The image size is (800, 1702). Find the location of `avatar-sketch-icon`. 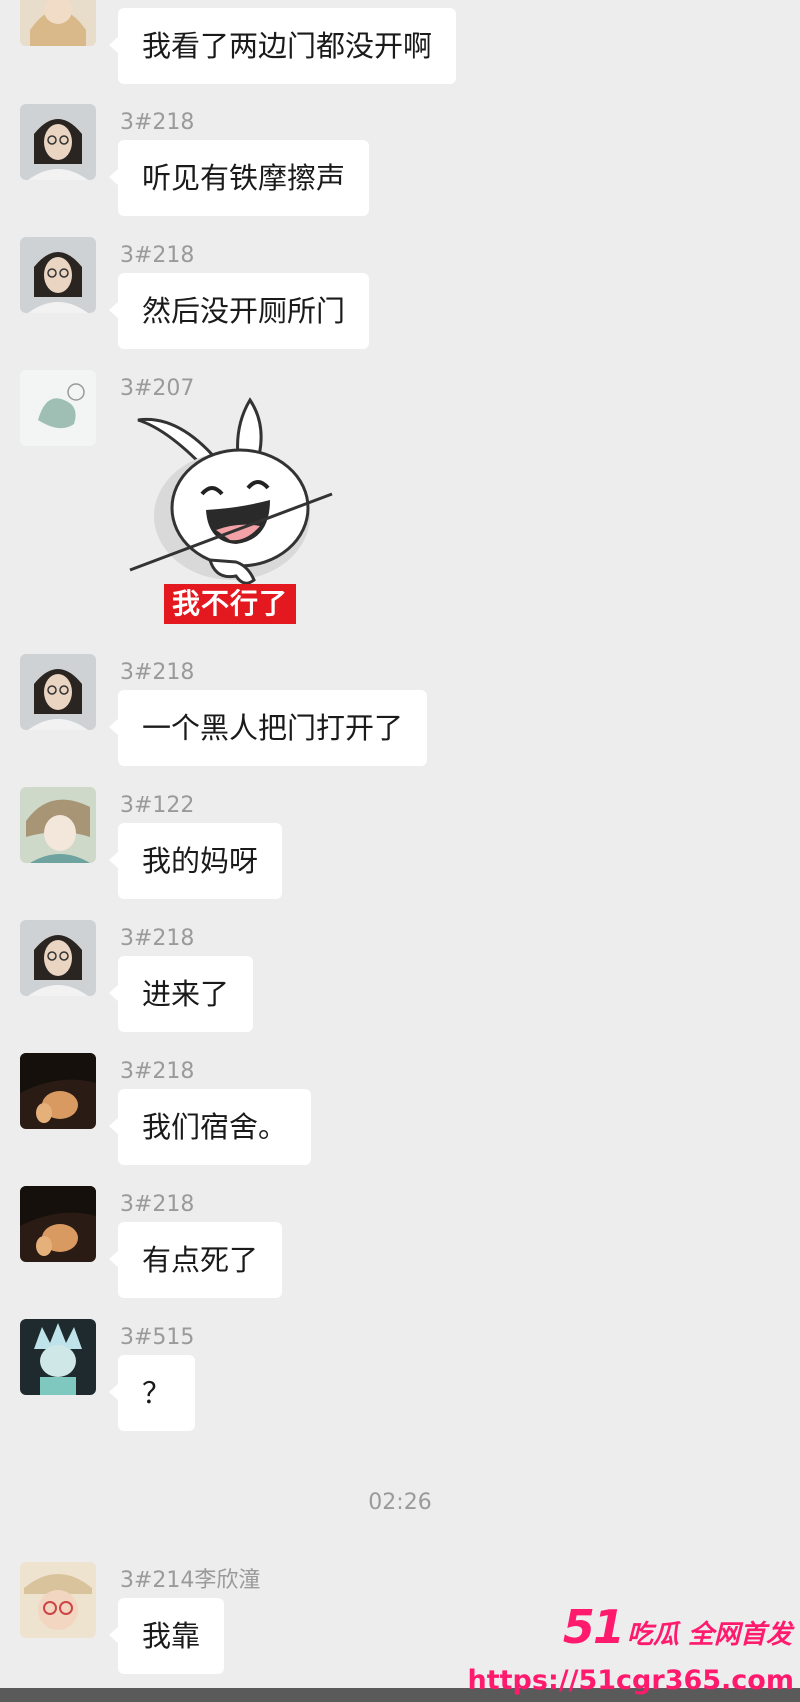

avatar-sketch-icon is located at coordinates (58, 408).